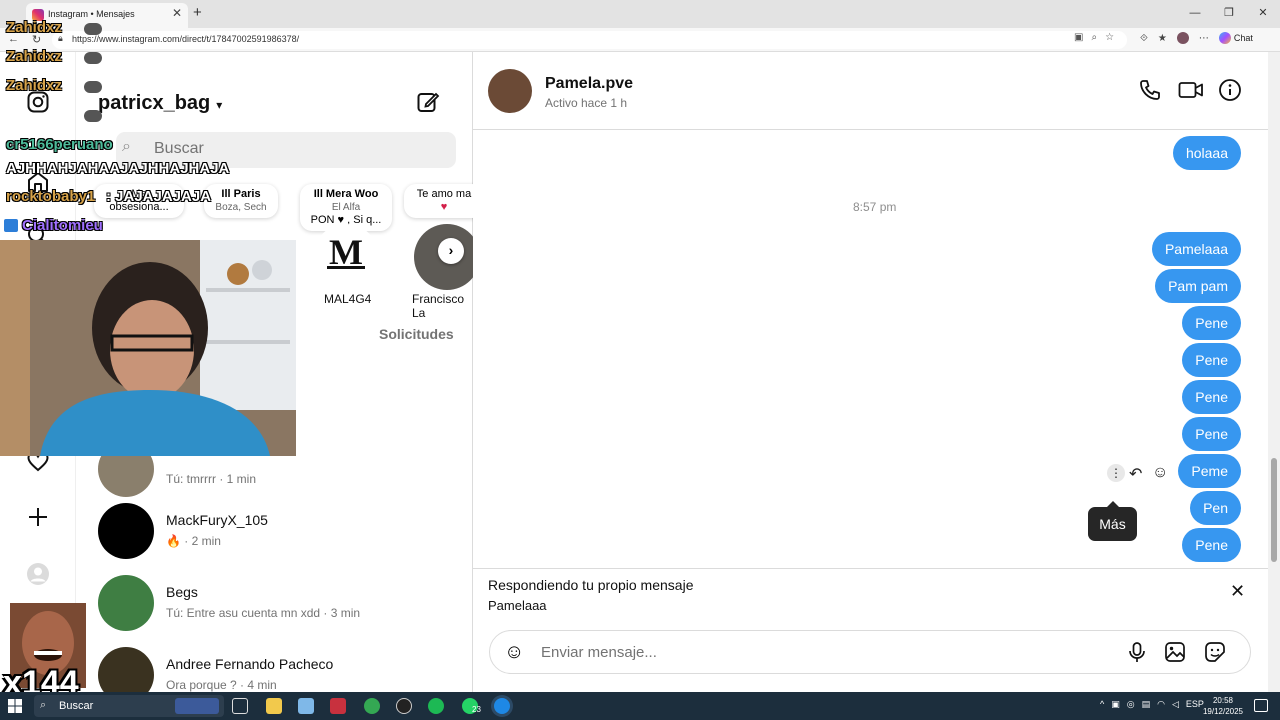 Image resolution: width=1280 pixels, height=720 pixels. What do you see at coordinates (1115, 704) in the screenshot?
I see `tray-app-icon: ▣` at bounding box center [1115, 704].